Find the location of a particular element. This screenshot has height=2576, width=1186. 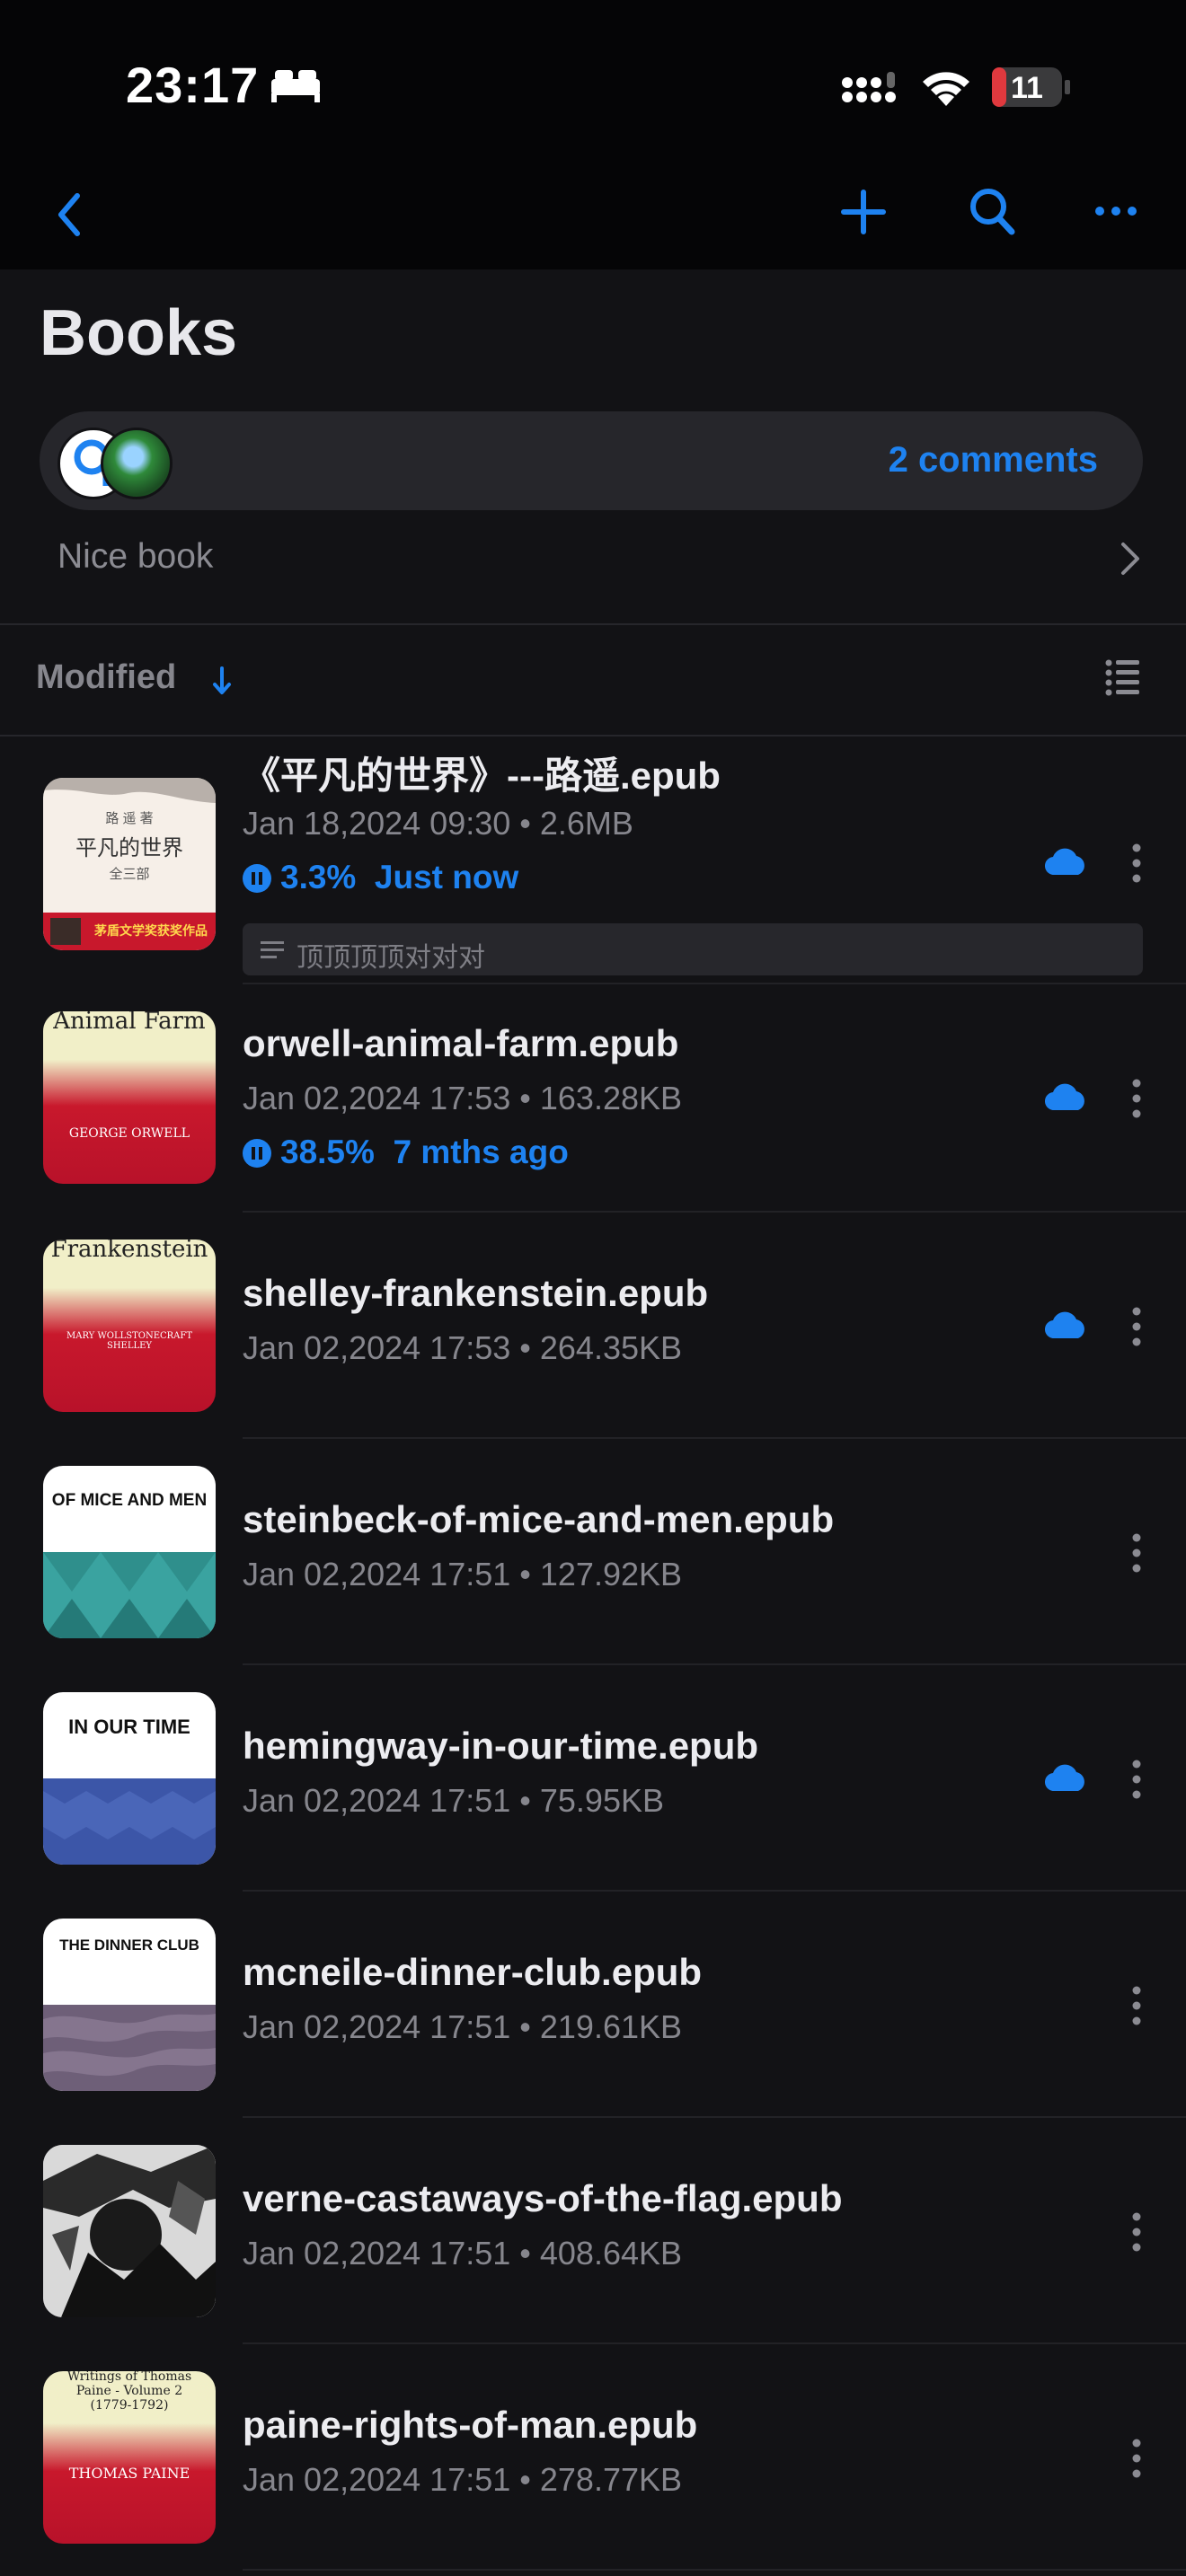

reading-progress: 38.5% 7 mths ago is located at coordinates (406, 1152).